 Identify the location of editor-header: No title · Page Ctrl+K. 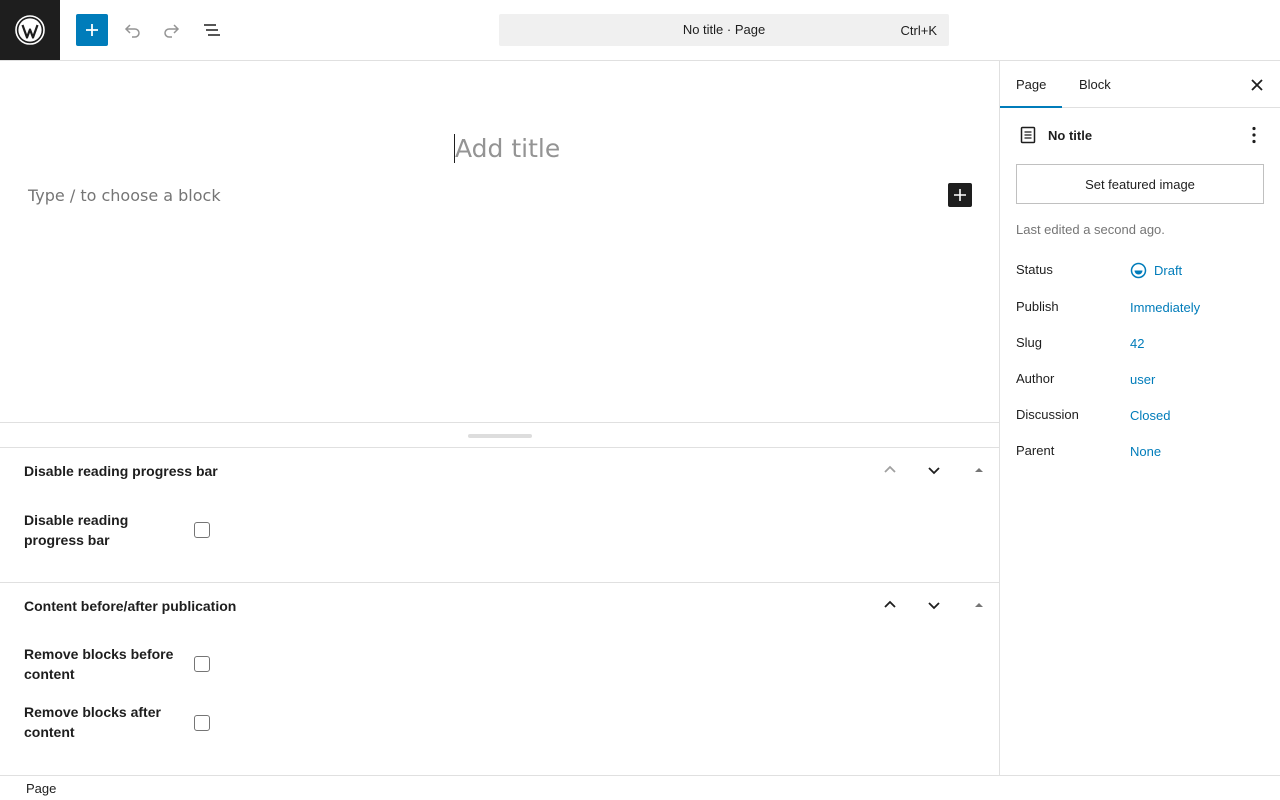
(640, 30).